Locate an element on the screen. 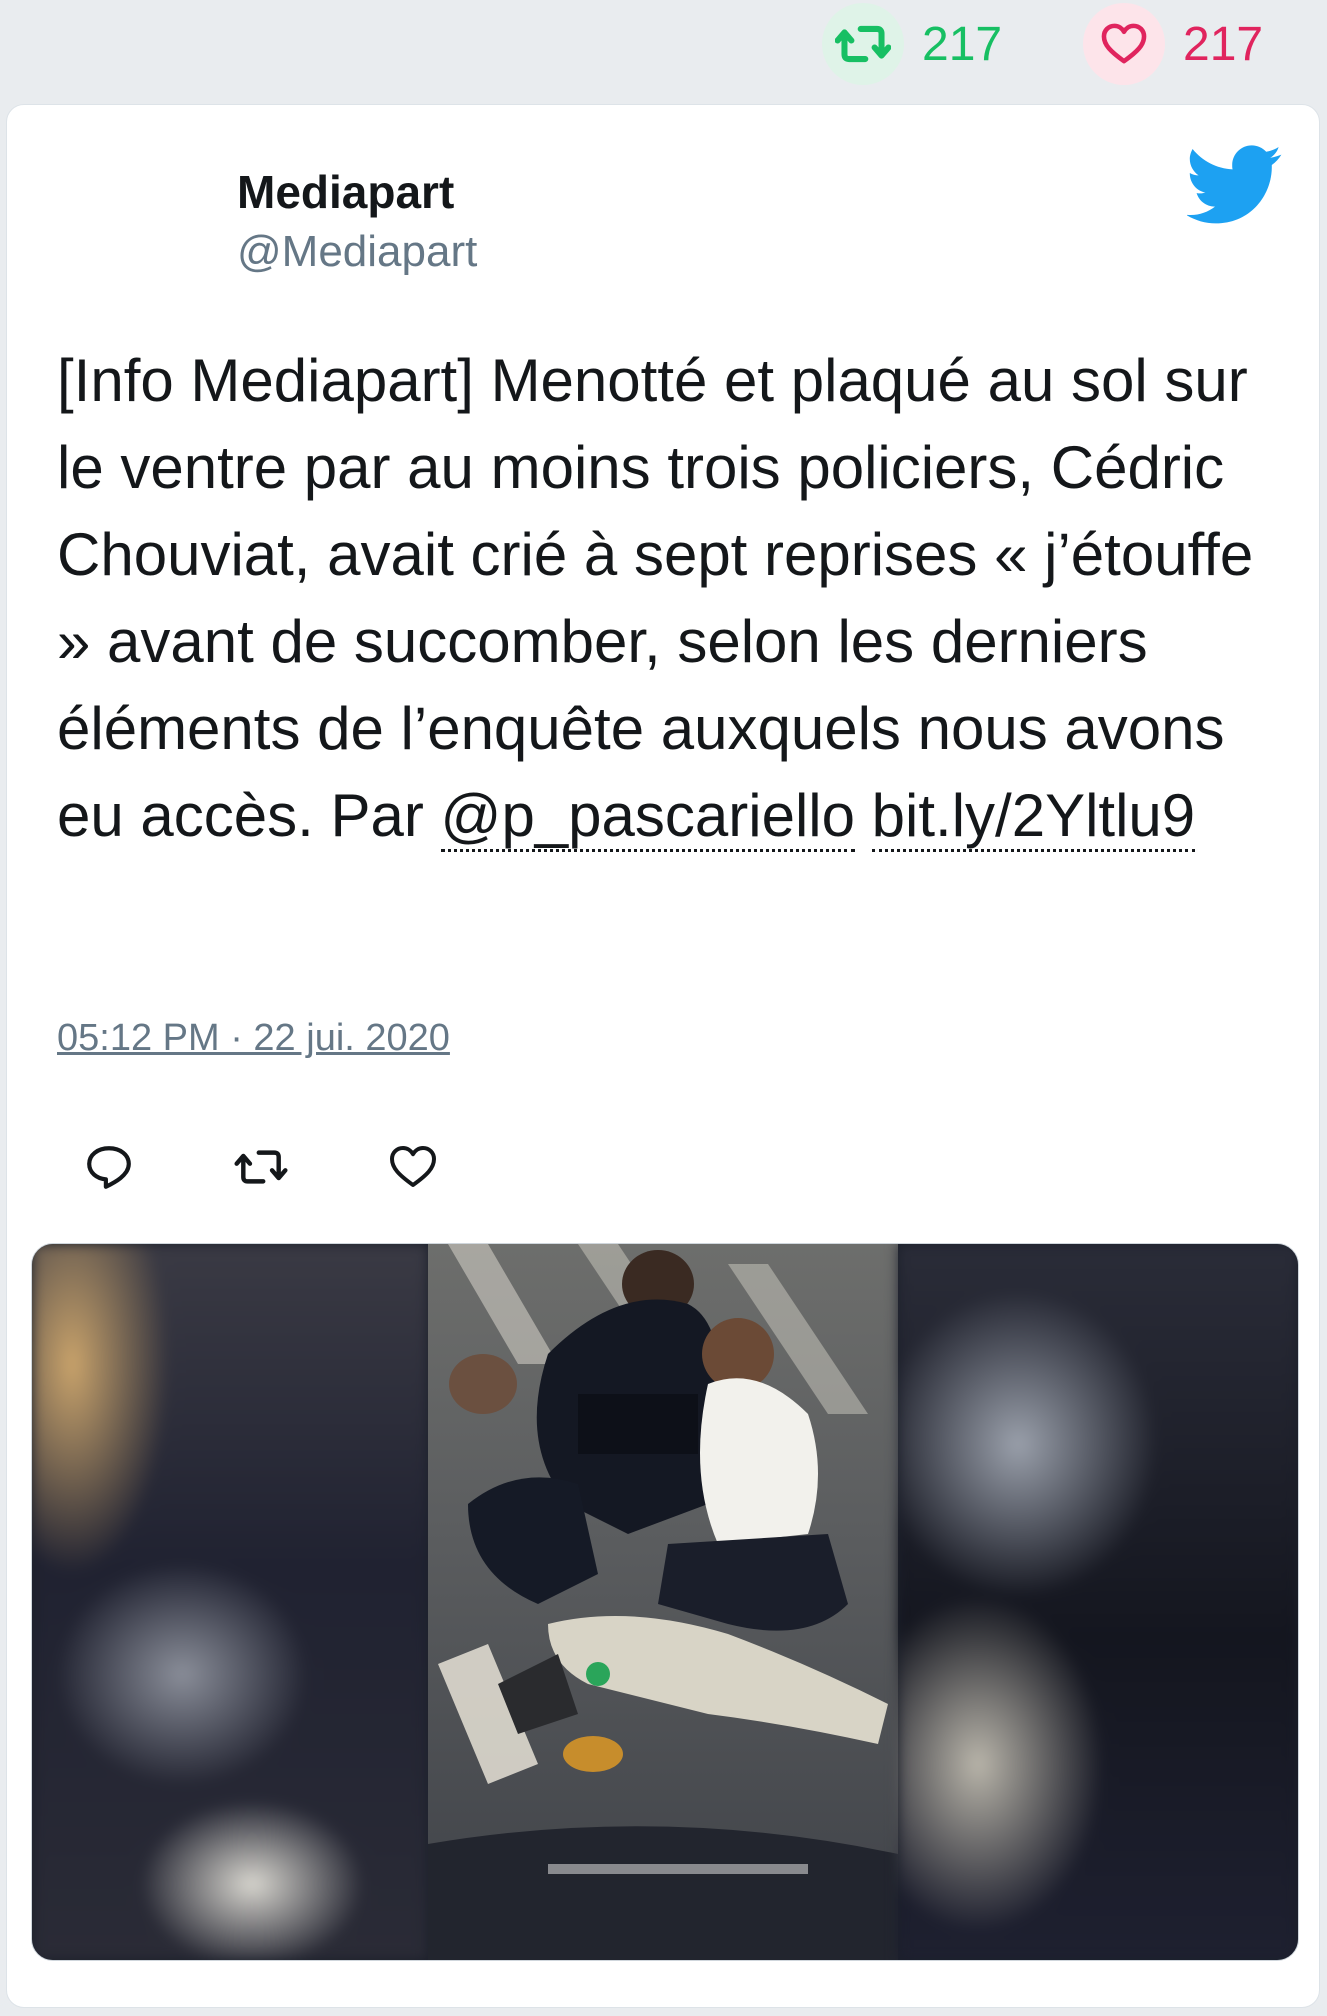  retweet-stat: 217 is located at coordinates (912, 44).